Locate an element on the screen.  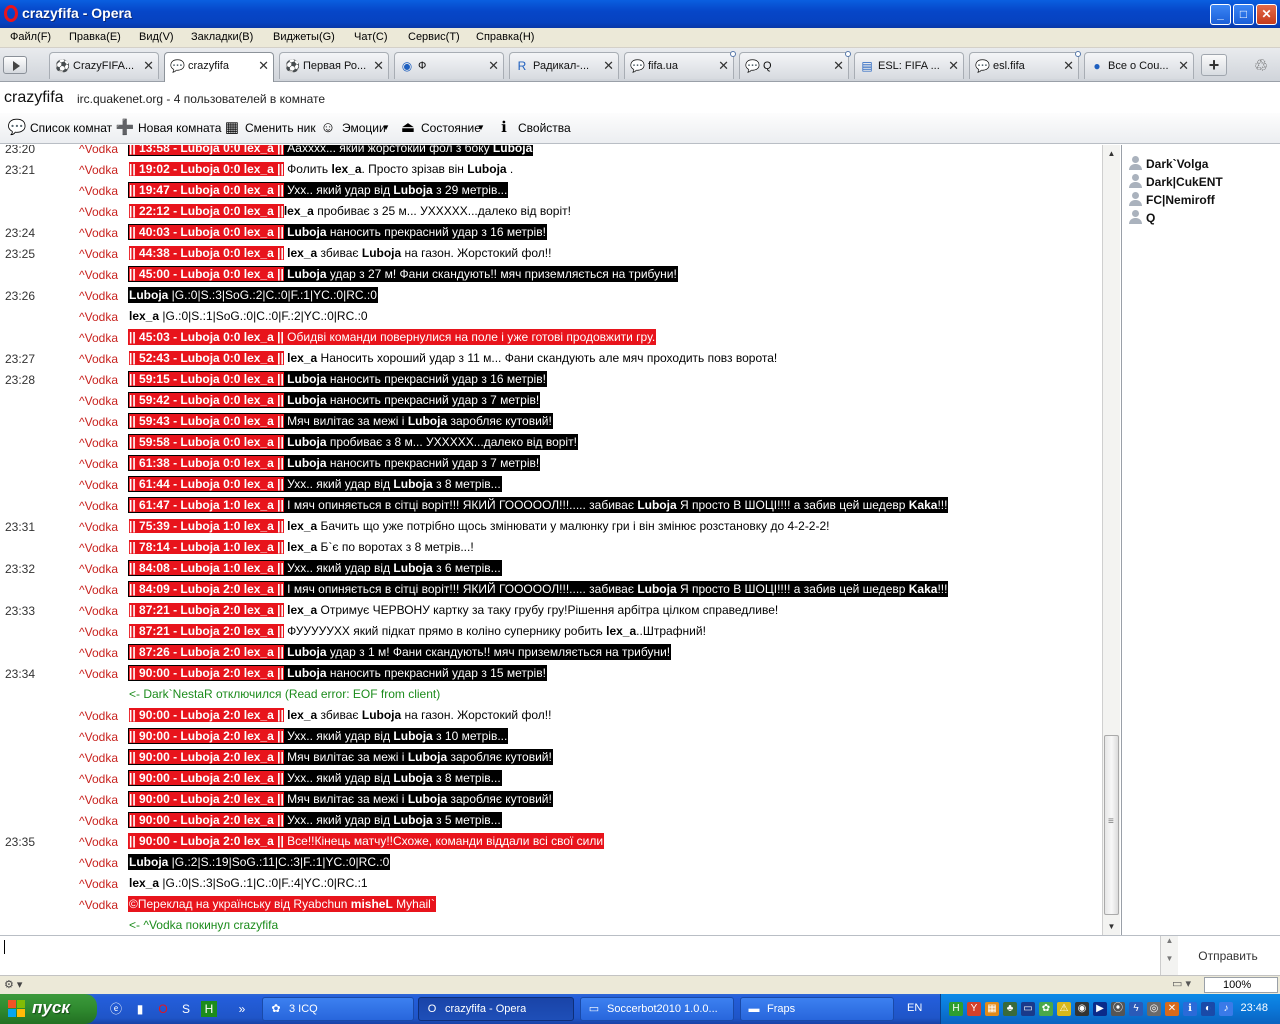
menu-file: Файл(F) is located at coordinates (30, 37).